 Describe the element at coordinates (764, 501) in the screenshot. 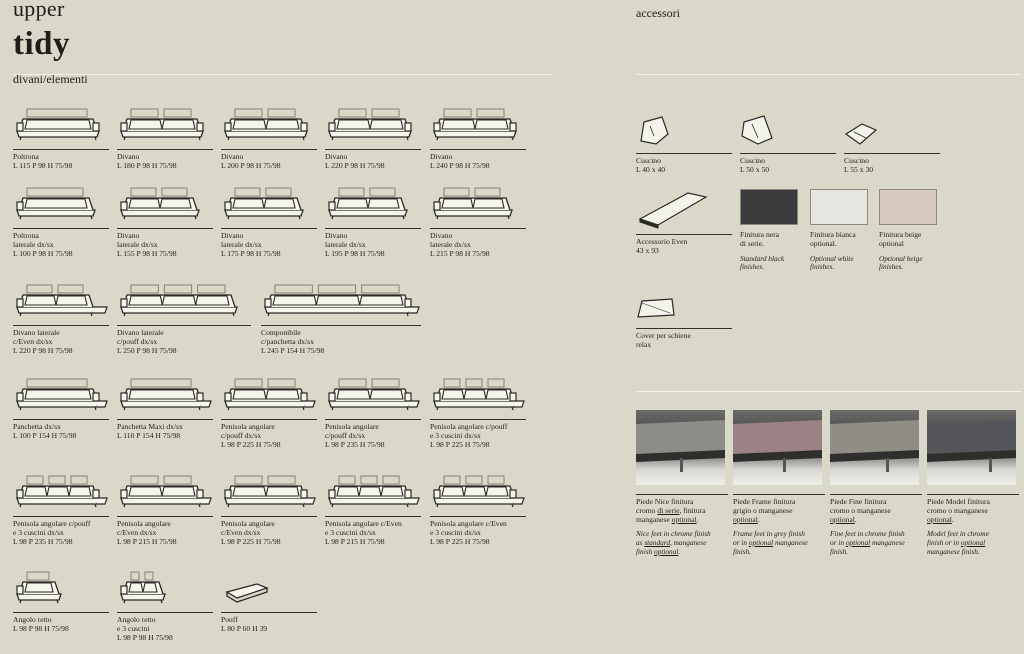

I see `foot-text: Piede Frame finitura` at that location.